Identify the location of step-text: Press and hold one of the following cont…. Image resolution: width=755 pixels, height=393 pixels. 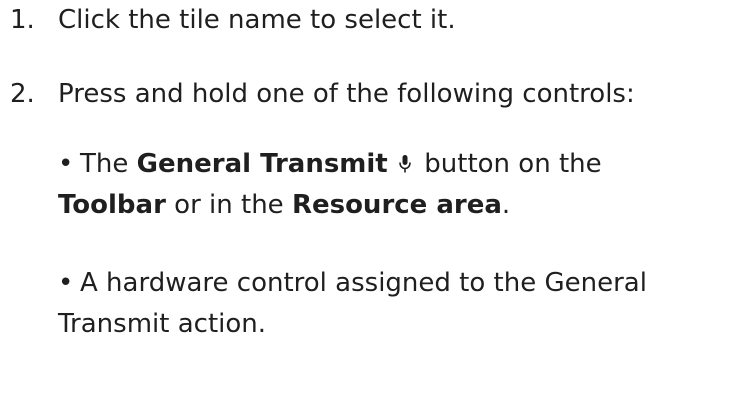
(346, 94).